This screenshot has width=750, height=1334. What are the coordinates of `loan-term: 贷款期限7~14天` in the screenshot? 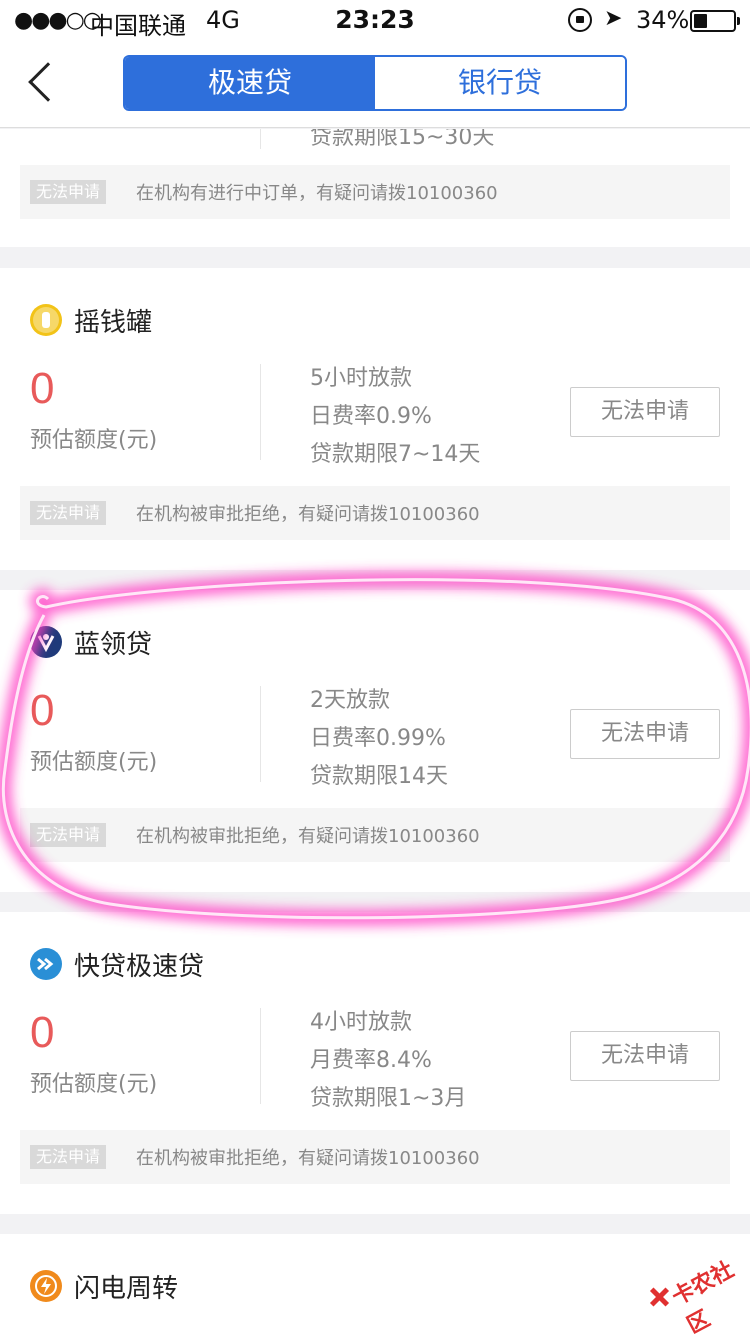 It's located at (395, 454).